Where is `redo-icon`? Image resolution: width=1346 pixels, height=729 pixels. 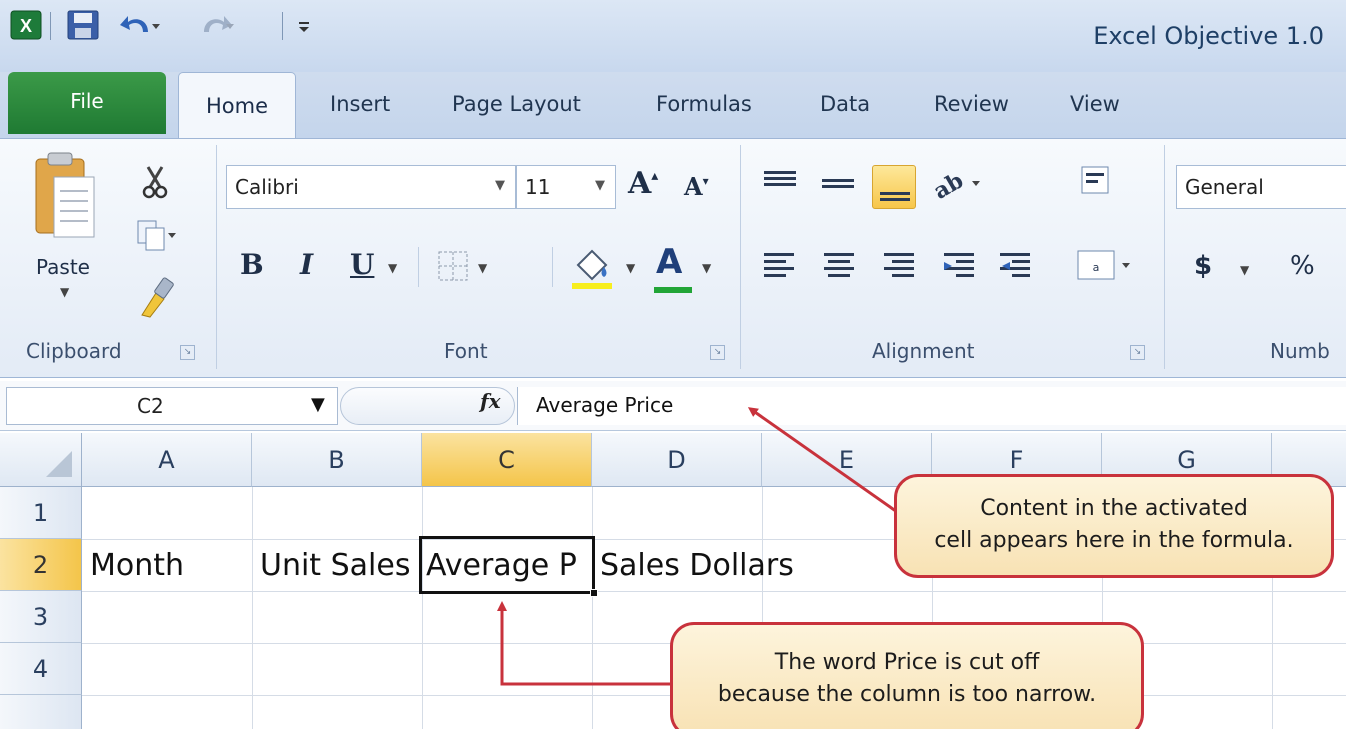
redo-icon is located at coordinates (217, 25).